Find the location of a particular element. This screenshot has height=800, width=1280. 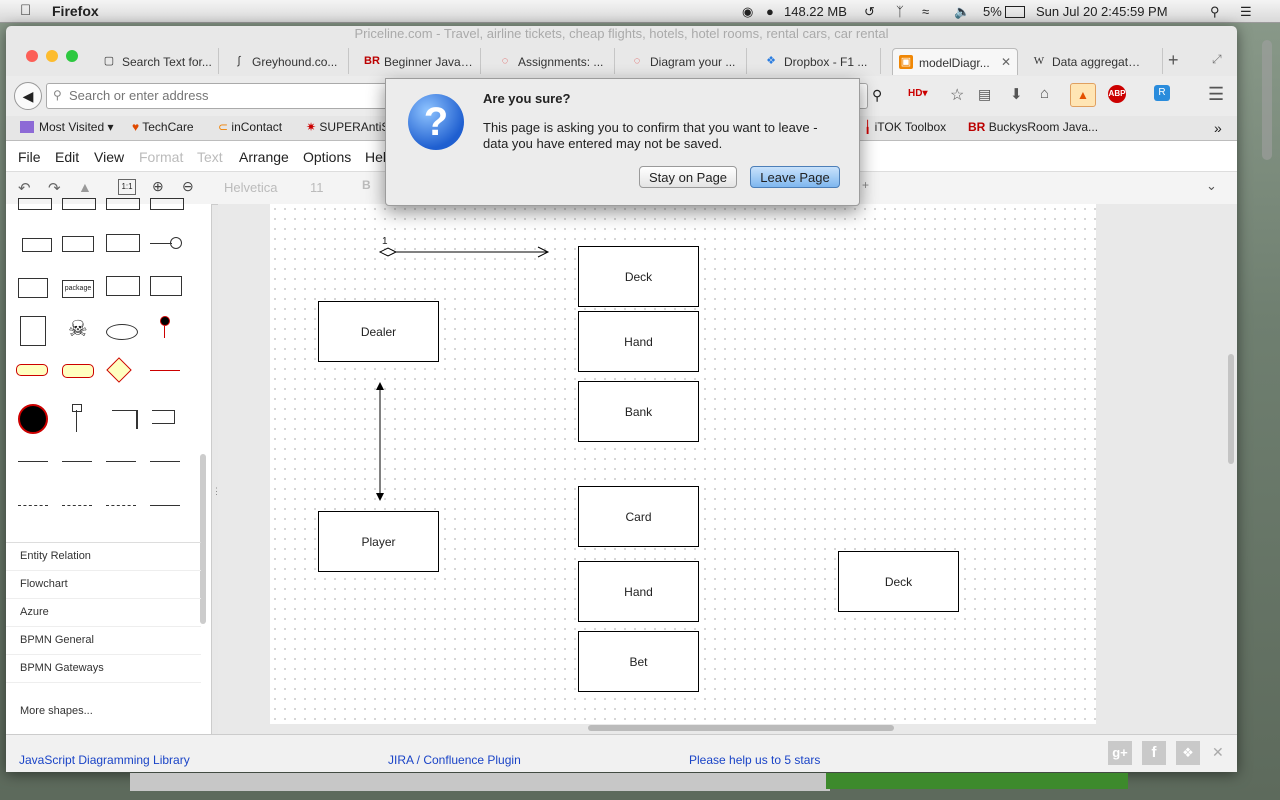

font-size-select: 11 is located at coordinates (317, 187).